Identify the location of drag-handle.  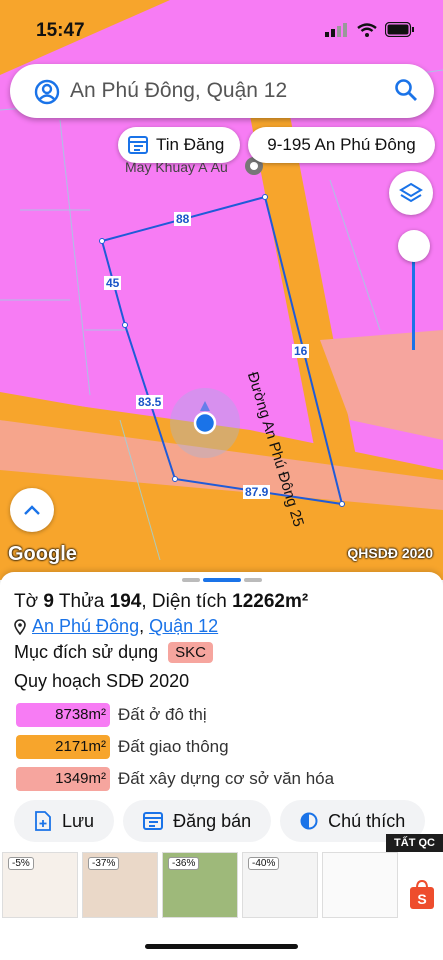
(222, 580).